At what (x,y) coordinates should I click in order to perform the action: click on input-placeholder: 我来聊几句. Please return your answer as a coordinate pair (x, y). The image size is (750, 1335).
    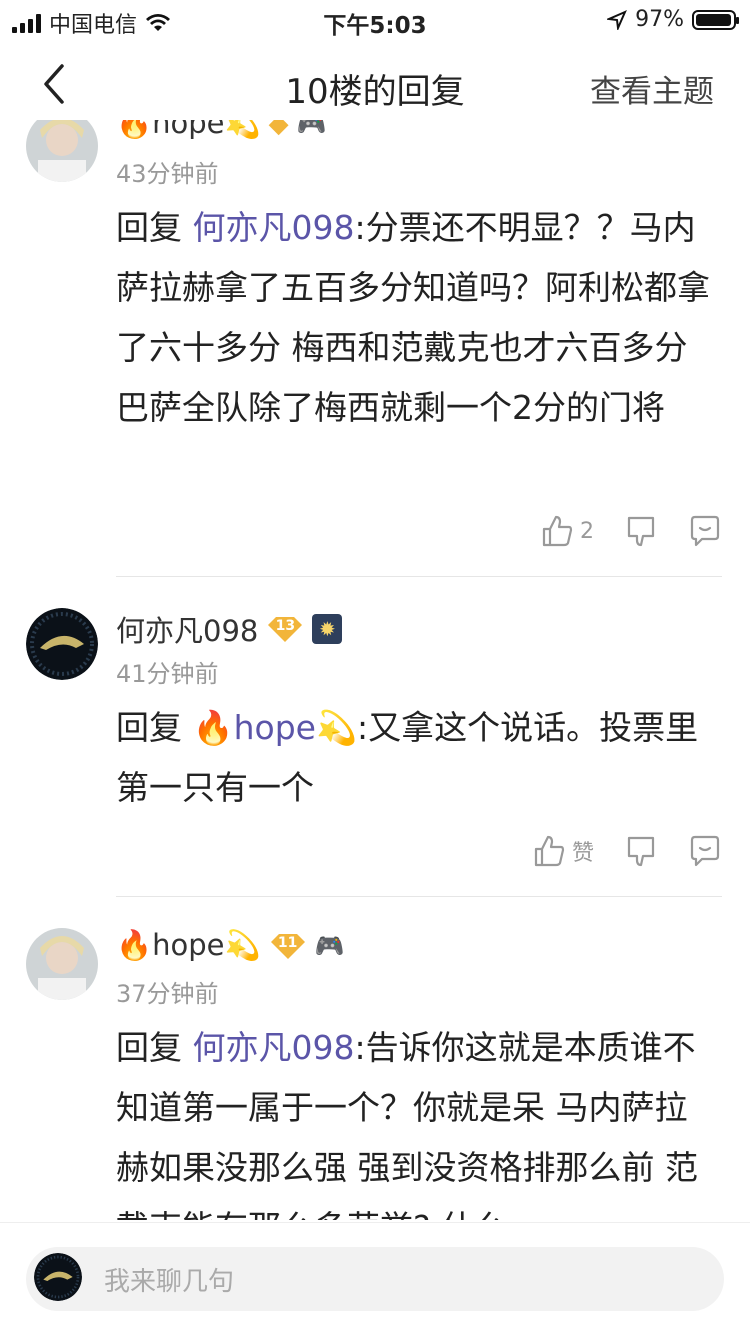
    Looking at the image, I should click on (169, 1282).